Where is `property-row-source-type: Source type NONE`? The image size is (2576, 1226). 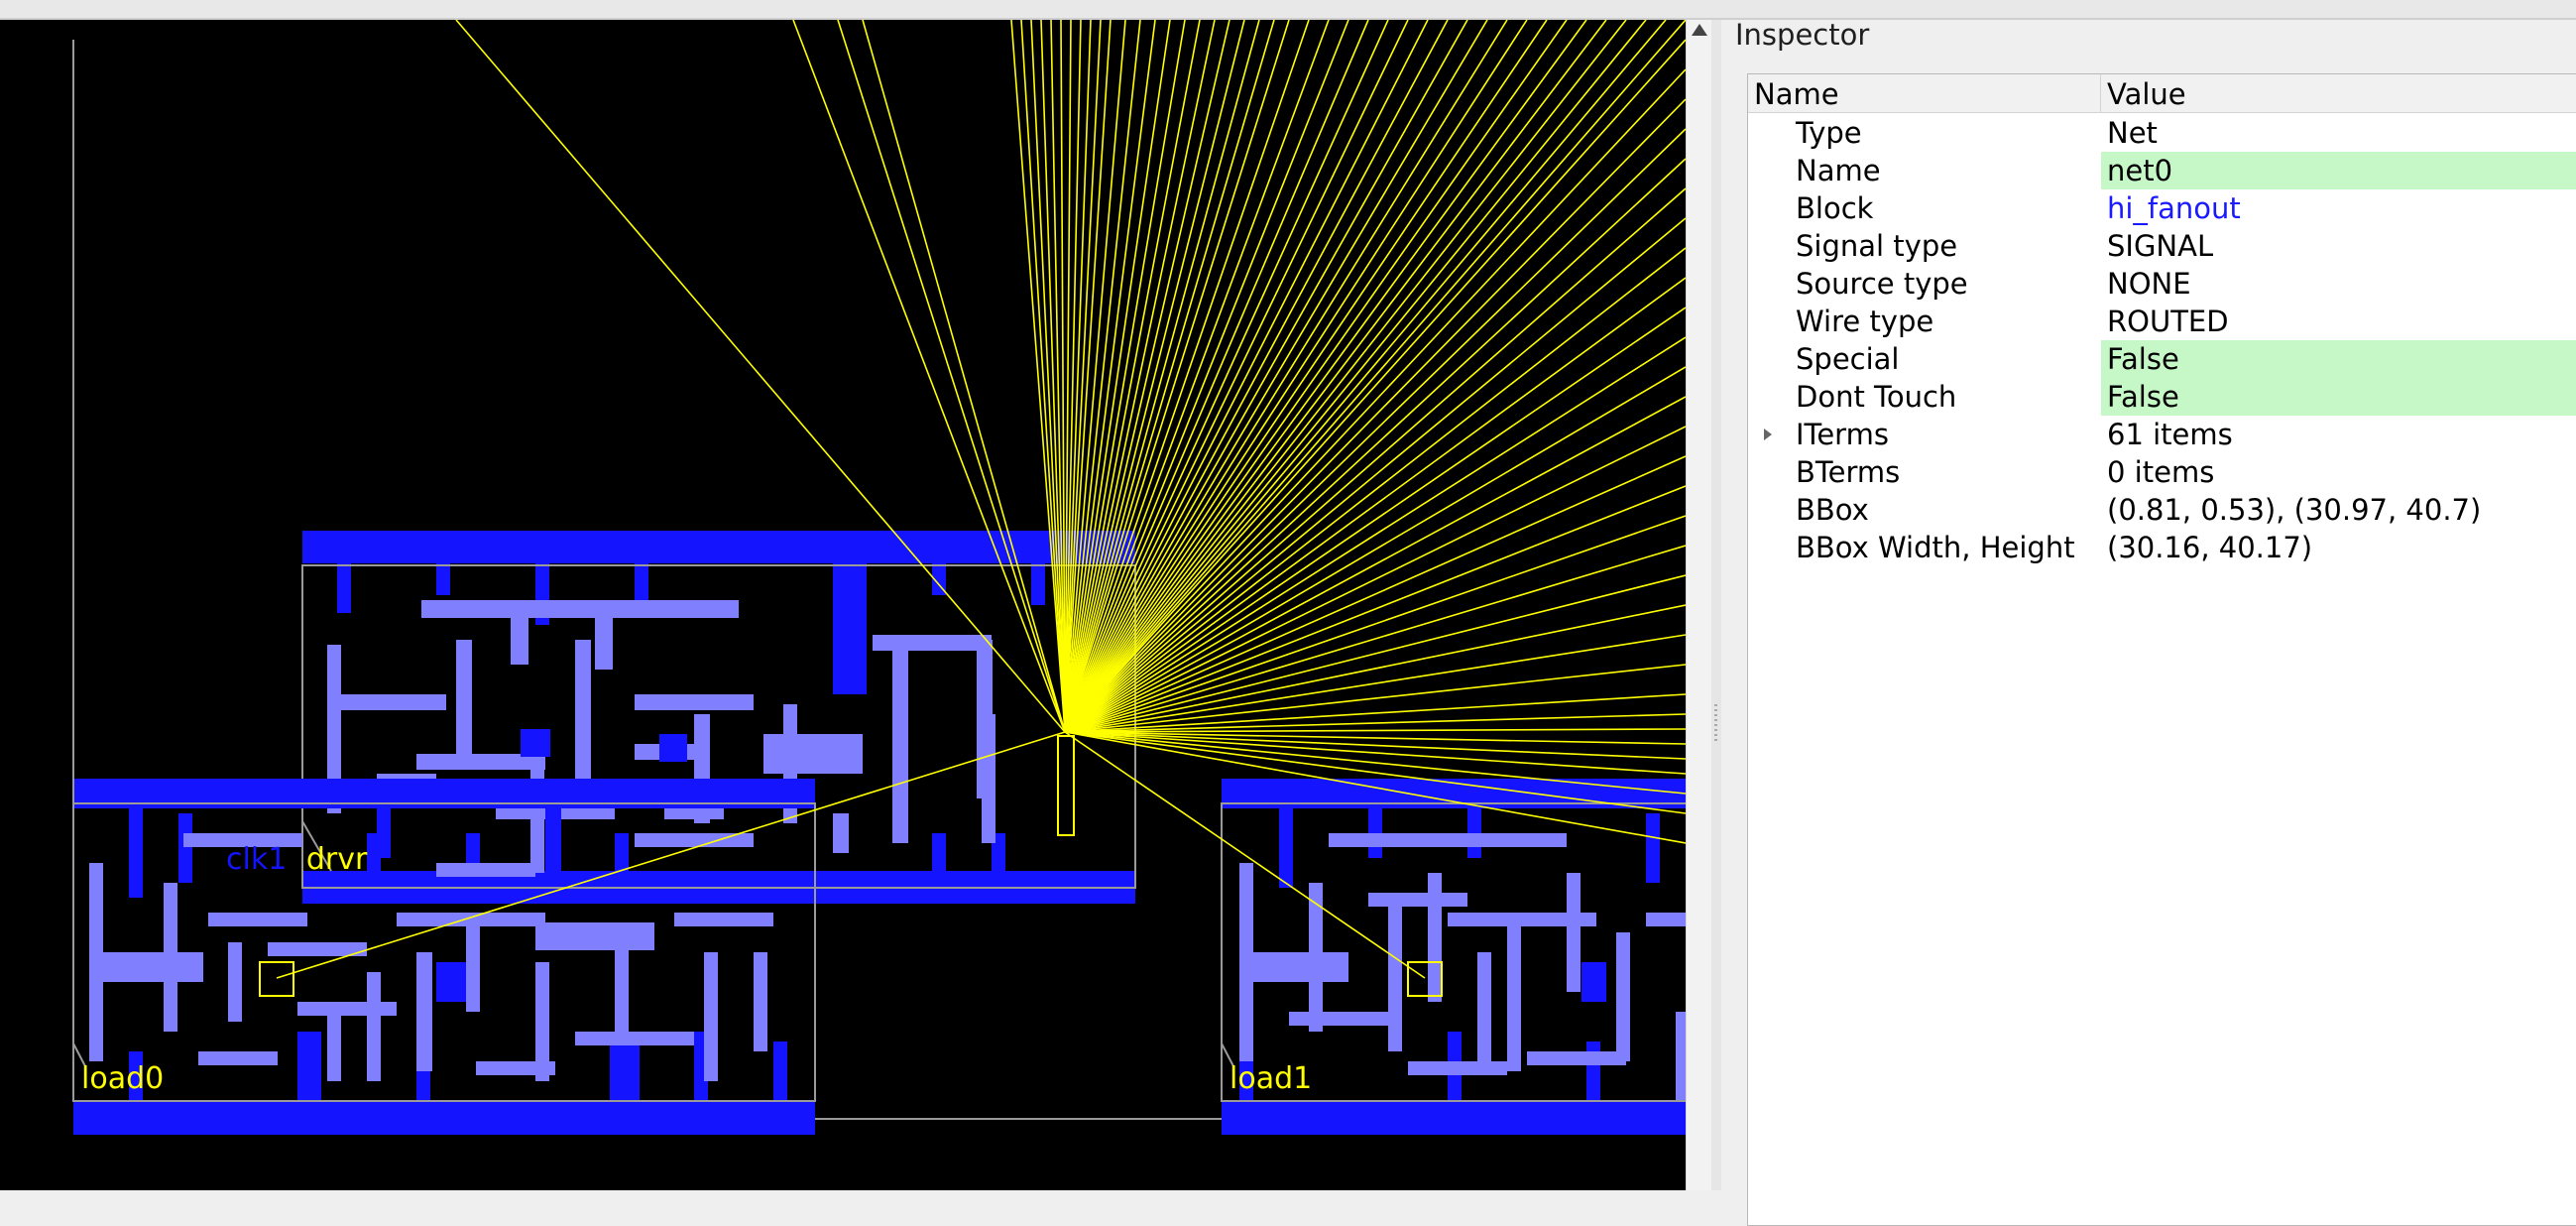 property-row-source-type: Source type NONE is located at coordinates (2162, 284).